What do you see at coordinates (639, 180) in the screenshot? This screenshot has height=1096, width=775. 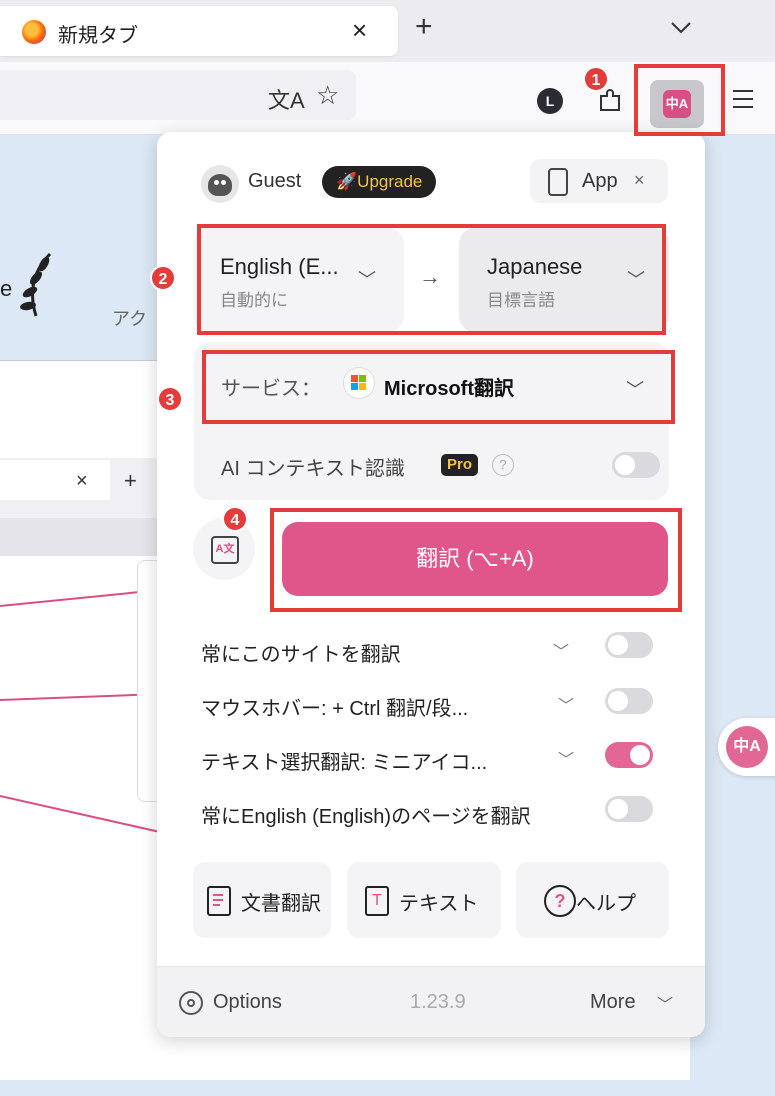 I see `close-icon: ×` at bounding box center [639, 180].